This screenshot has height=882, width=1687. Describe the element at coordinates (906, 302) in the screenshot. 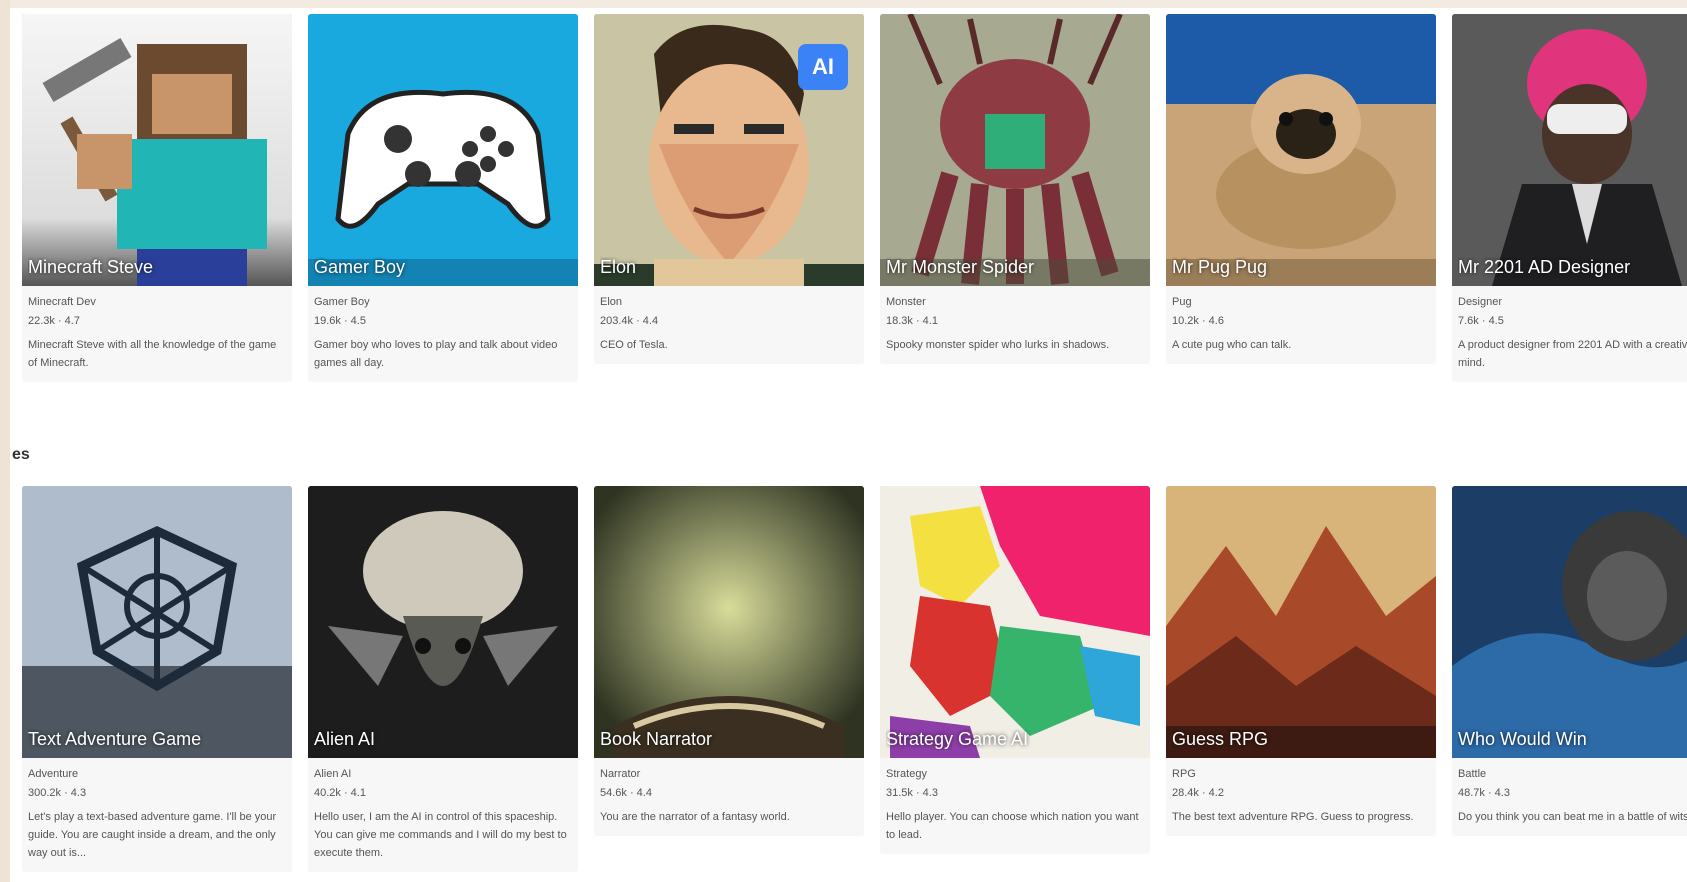

I see `character-author: Monster` at that location.